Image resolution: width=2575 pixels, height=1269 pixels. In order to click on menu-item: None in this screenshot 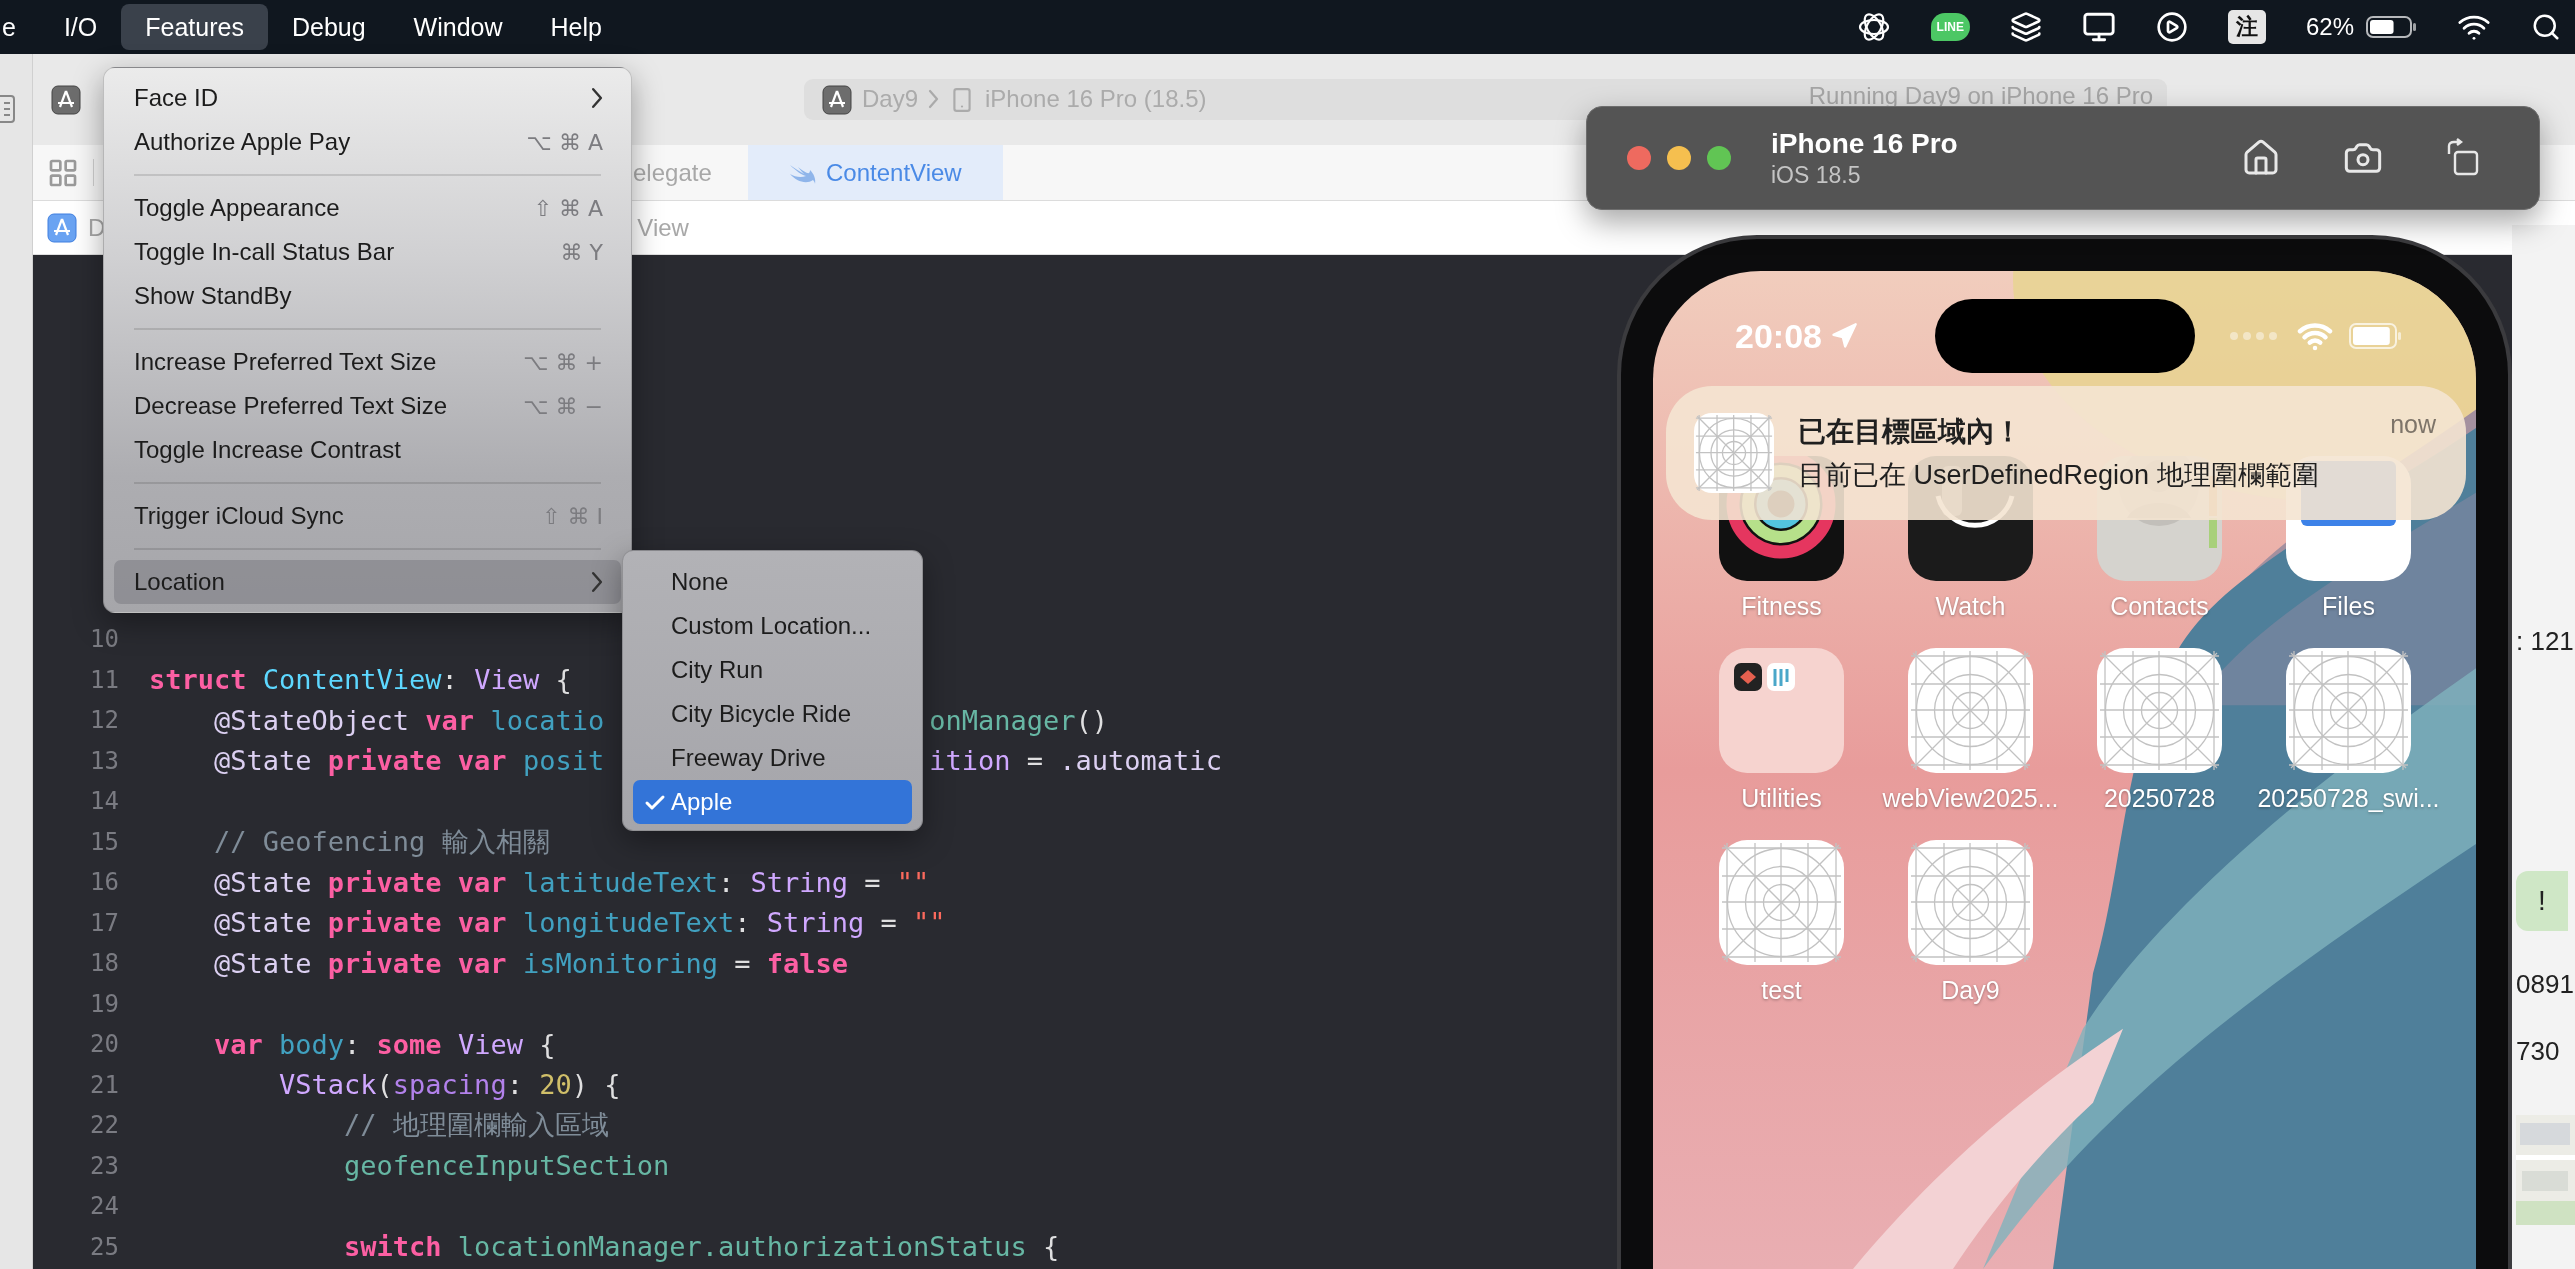, I will do `click(772, 582)`.